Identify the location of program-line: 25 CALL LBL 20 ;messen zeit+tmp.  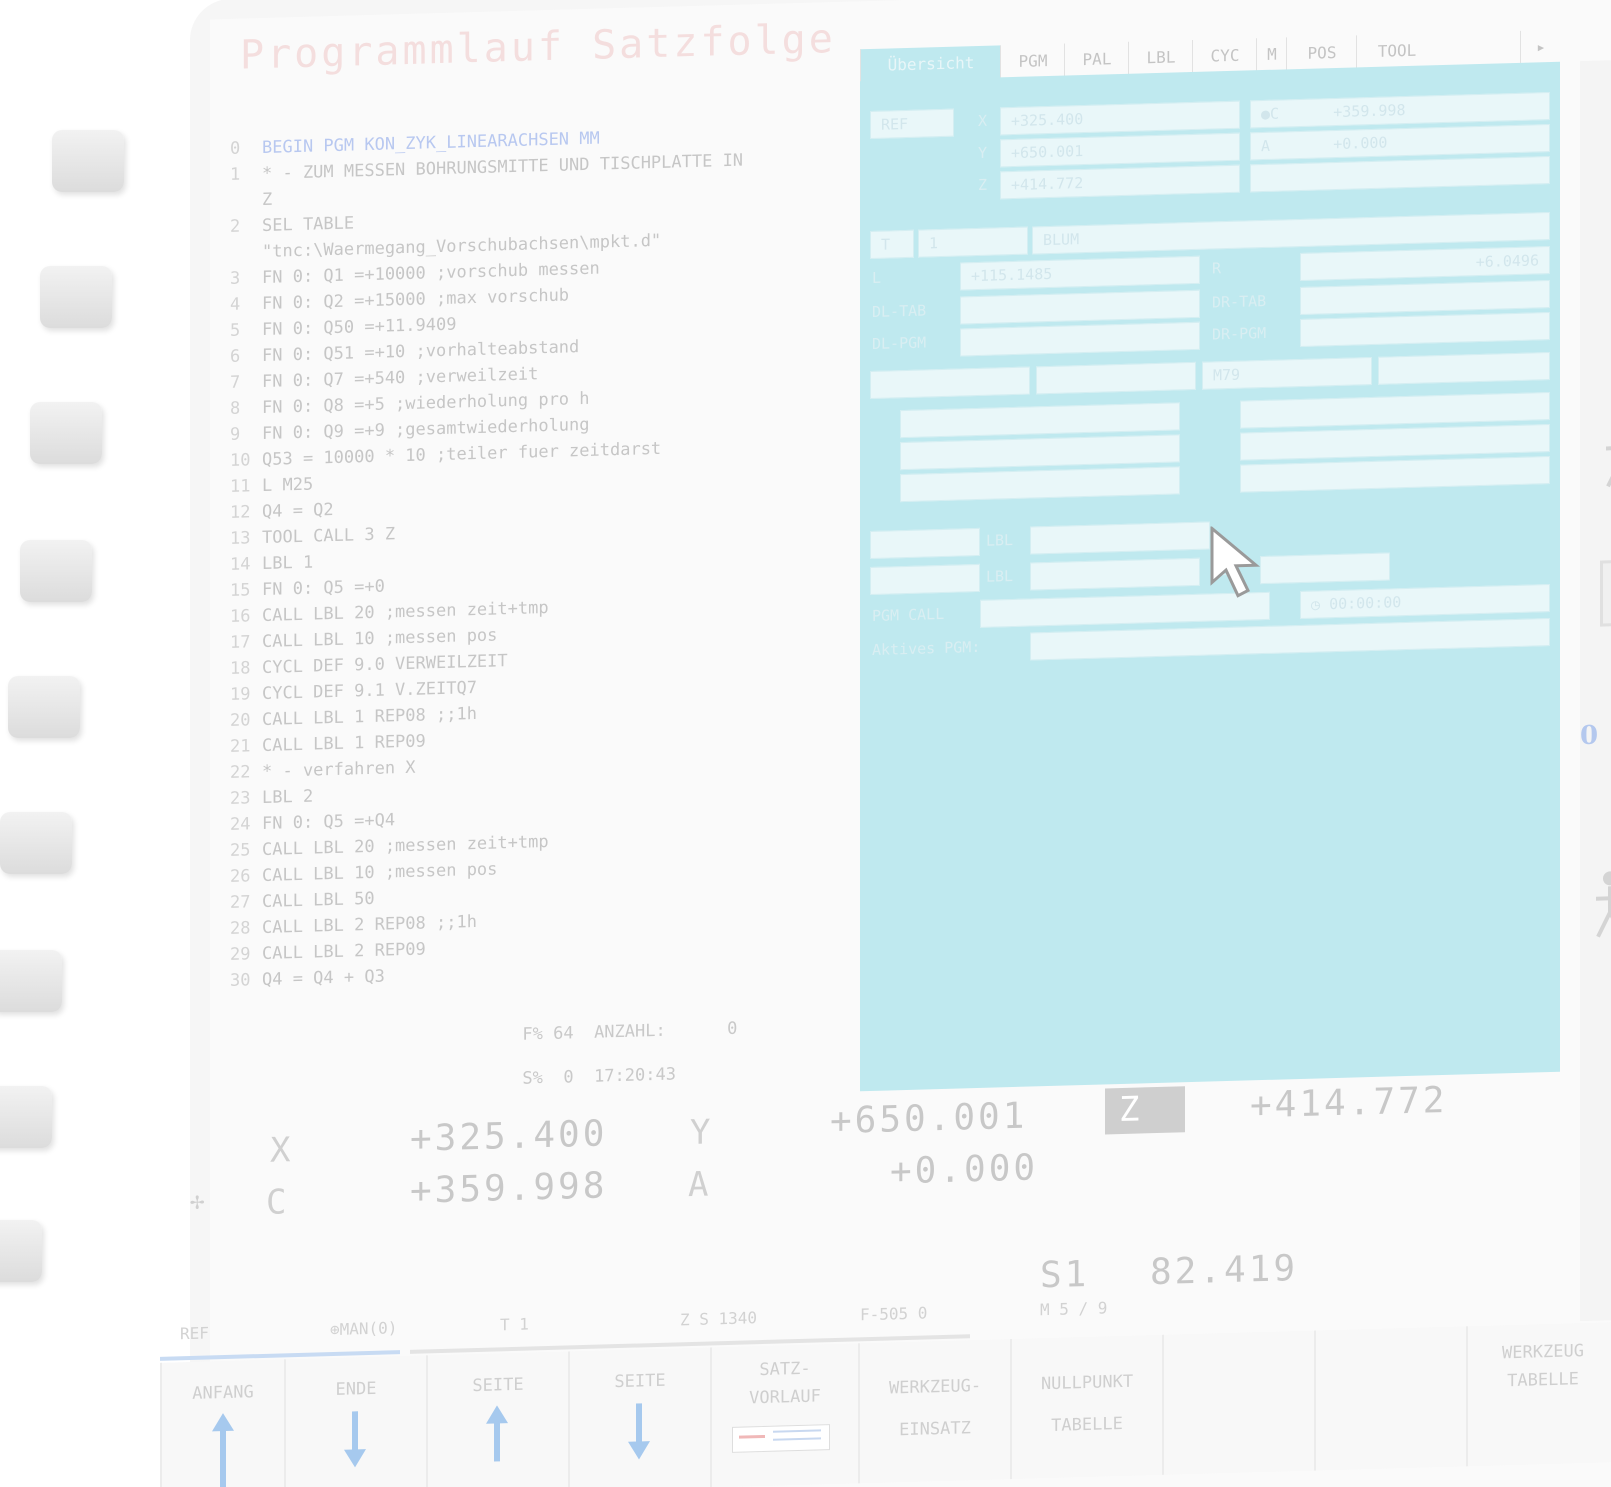
(389, 846).